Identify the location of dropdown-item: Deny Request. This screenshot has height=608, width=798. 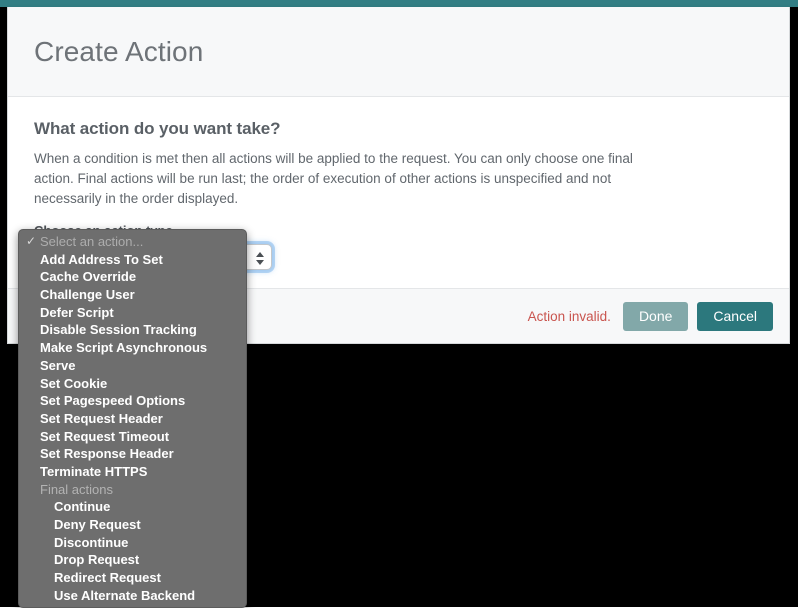
(132, 525).